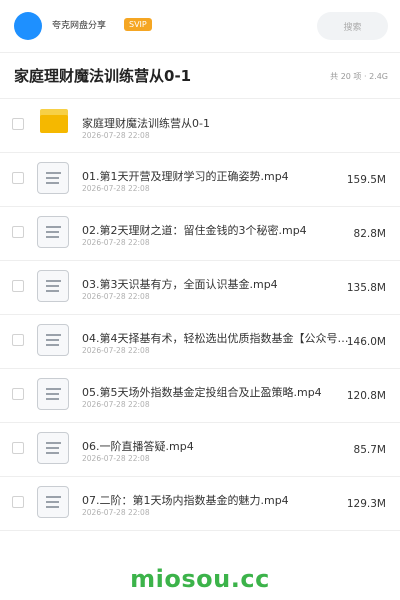 The width and height of the screenshot is (400, 600). I want to click on search-placeholder: 搜索, so click(352, 28).